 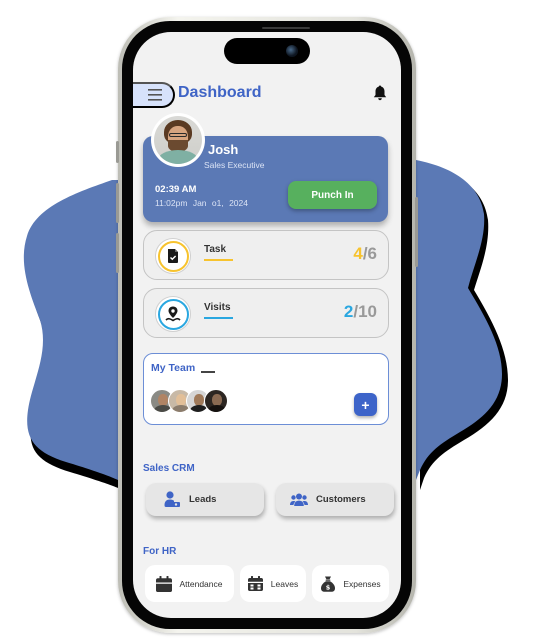 What do you see at coordinates (208, 372) in the screenshot?
I see `my-team-dash` at bounding box center [208, 372].